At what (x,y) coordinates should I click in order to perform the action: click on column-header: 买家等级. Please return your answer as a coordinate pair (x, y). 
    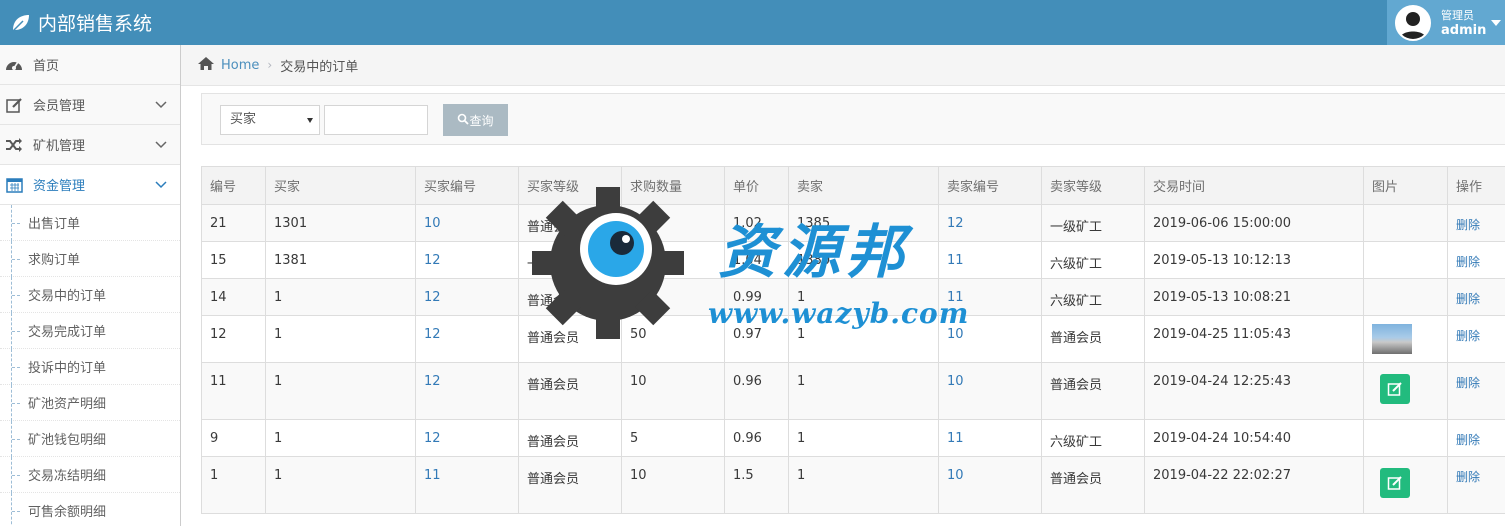
    Looking at the image, I should click on (570, 185).